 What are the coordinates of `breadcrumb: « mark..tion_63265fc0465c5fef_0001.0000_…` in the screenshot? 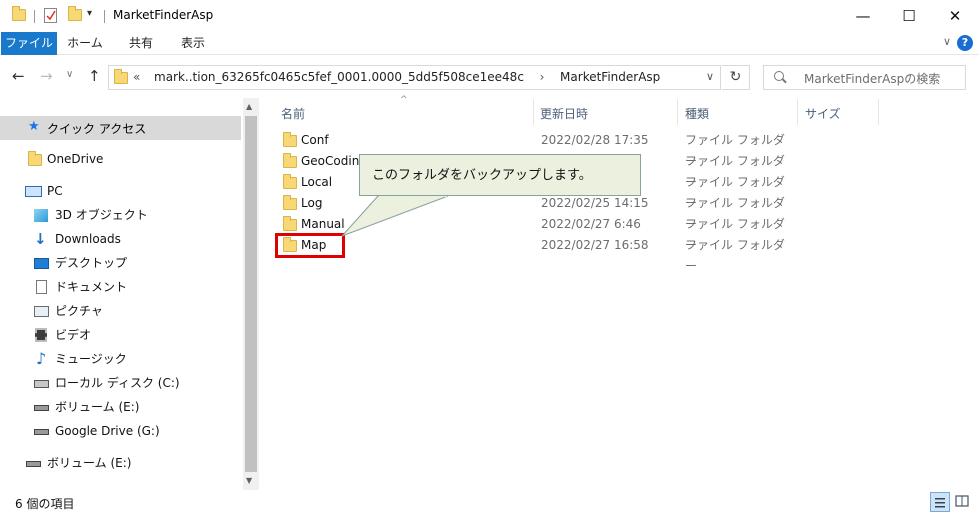 It's located at (396, 77).